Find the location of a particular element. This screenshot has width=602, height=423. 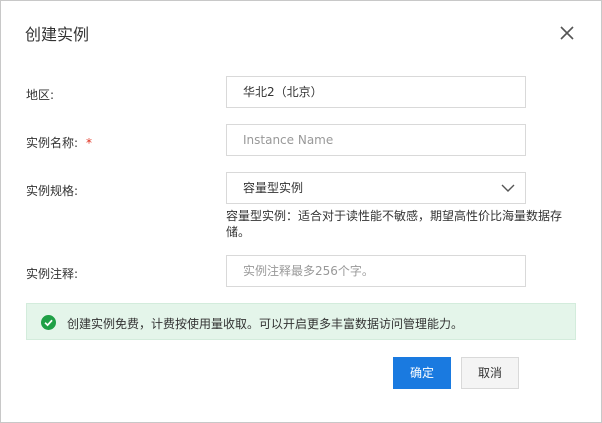

region-field: 华北2（北京） is located at coordinates (376, 92).